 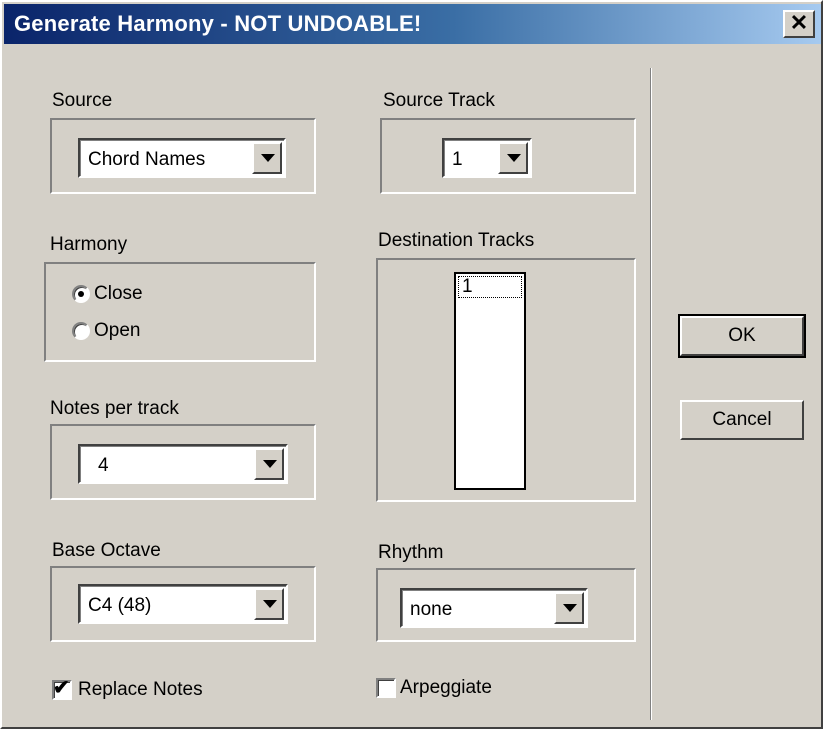 What do you see at coordinates (487, 158) in the screenshot?
I see `source-track-select: 1` at bounding box center [487, 158].